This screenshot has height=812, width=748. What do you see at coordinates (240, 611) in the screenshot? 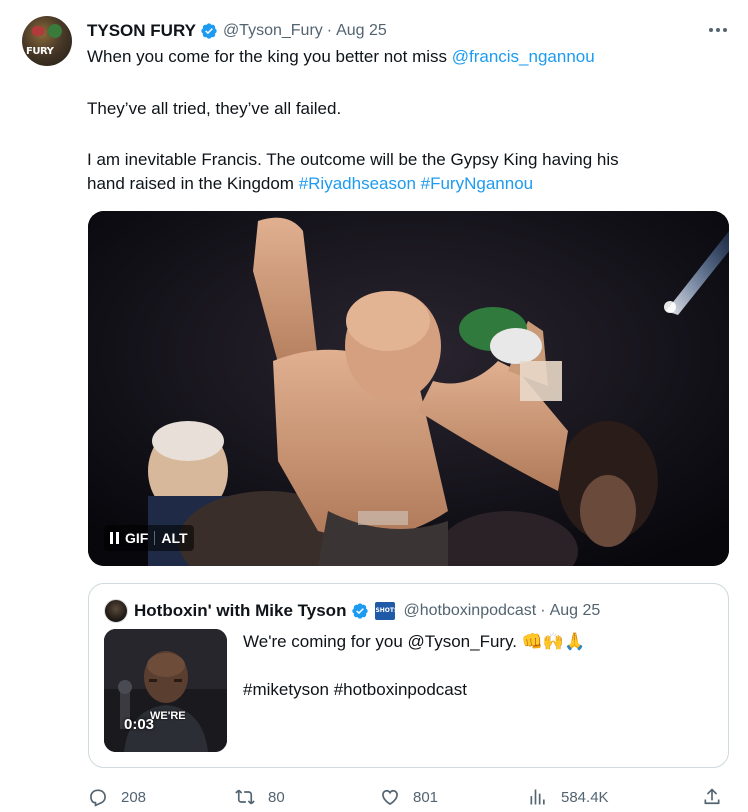
I see `quote-author-display-name: Hotboxin' with Mike Tyson` at bounding box center [240, 611].